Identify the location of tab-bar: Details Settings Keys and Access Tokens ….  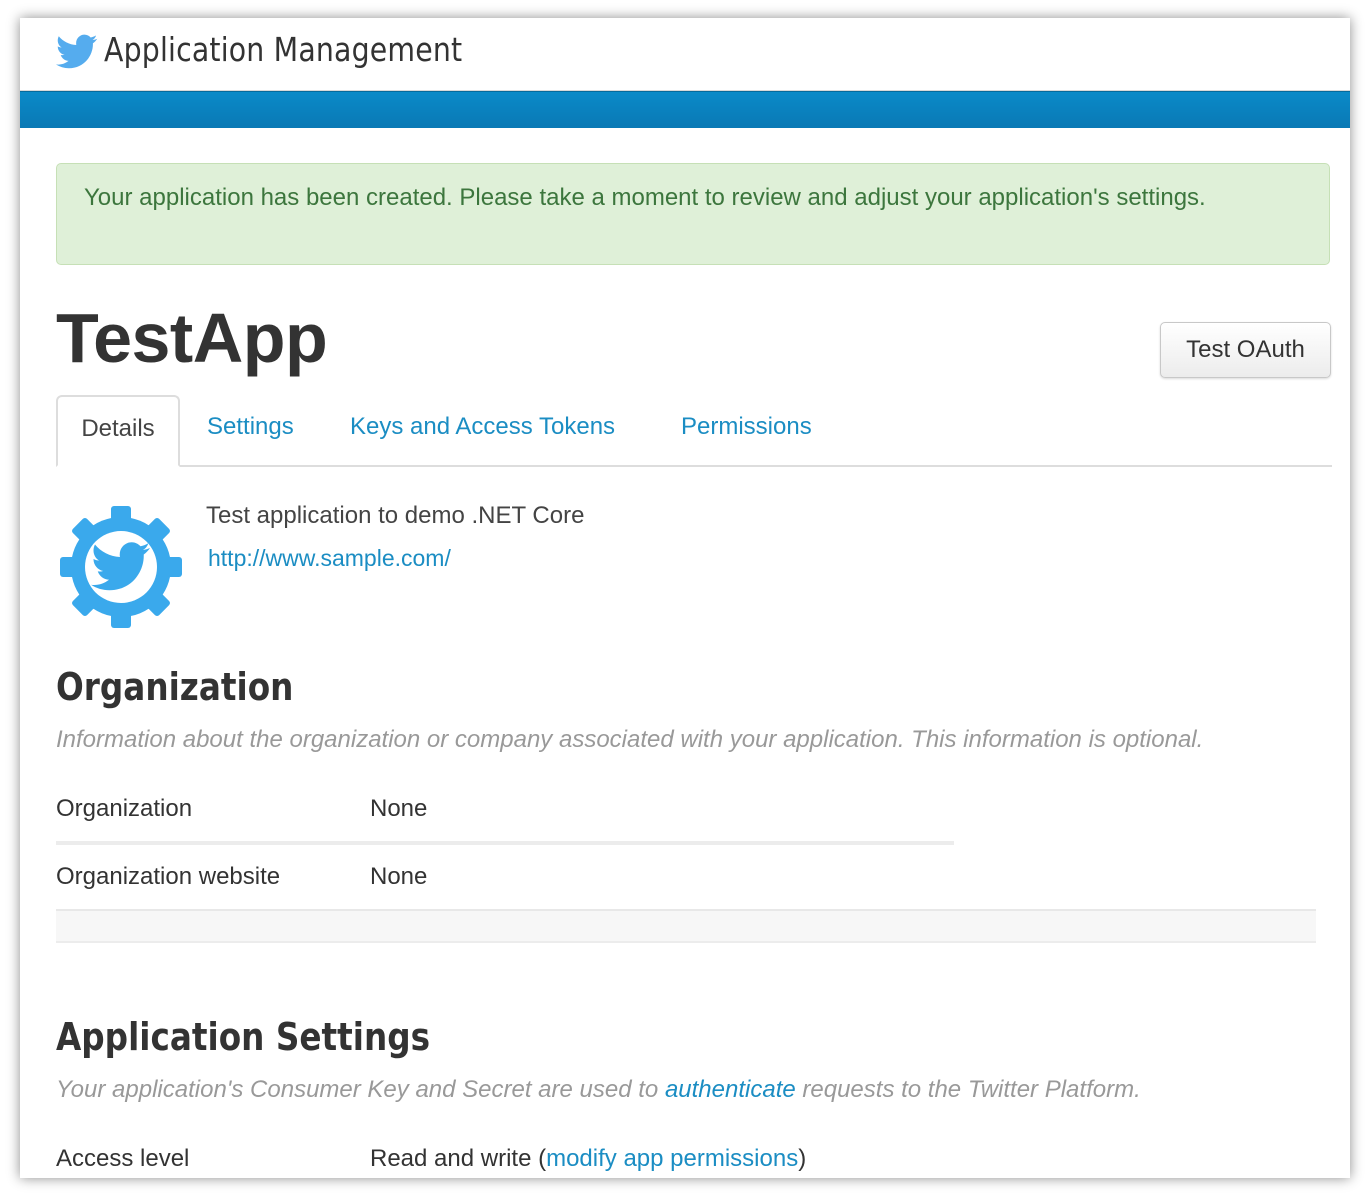
(694, 431).